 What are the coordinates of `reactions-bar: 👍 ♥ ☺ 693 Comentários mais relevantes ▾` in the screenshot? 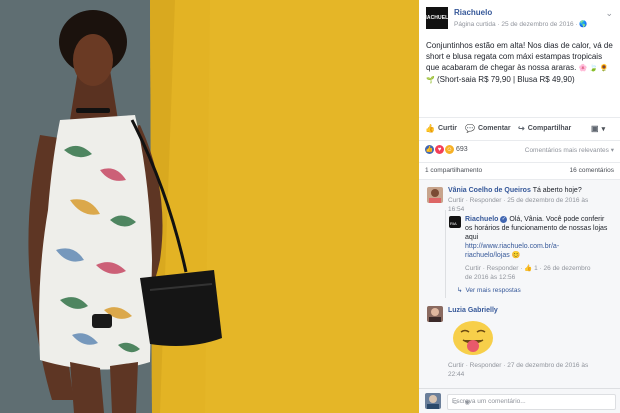 It's located at (519, 151).